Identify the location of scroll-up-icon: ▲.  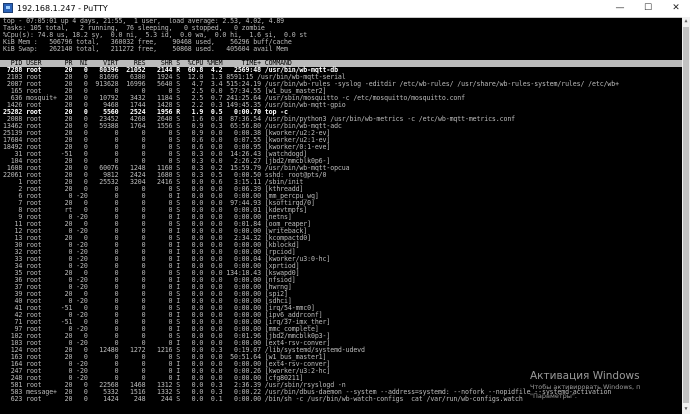
(686, 21).